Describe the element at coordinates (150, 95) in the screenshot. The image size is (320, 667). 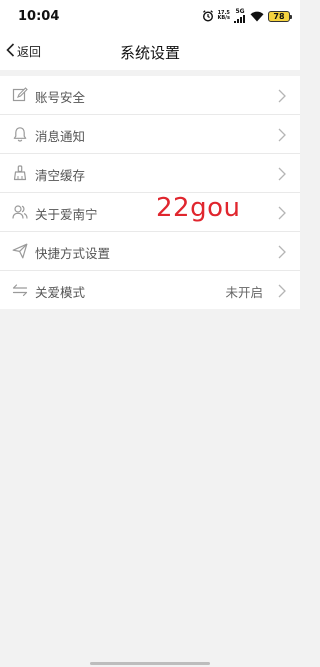
I see `menu-item-account-security: 账号安全` at that location.